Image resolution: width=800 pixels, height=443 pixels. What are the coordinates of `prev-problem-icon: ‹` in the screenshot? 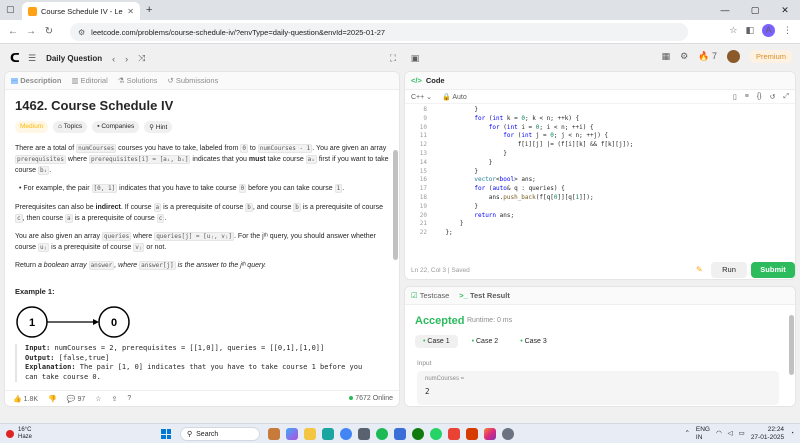 It's located at (113, 59).